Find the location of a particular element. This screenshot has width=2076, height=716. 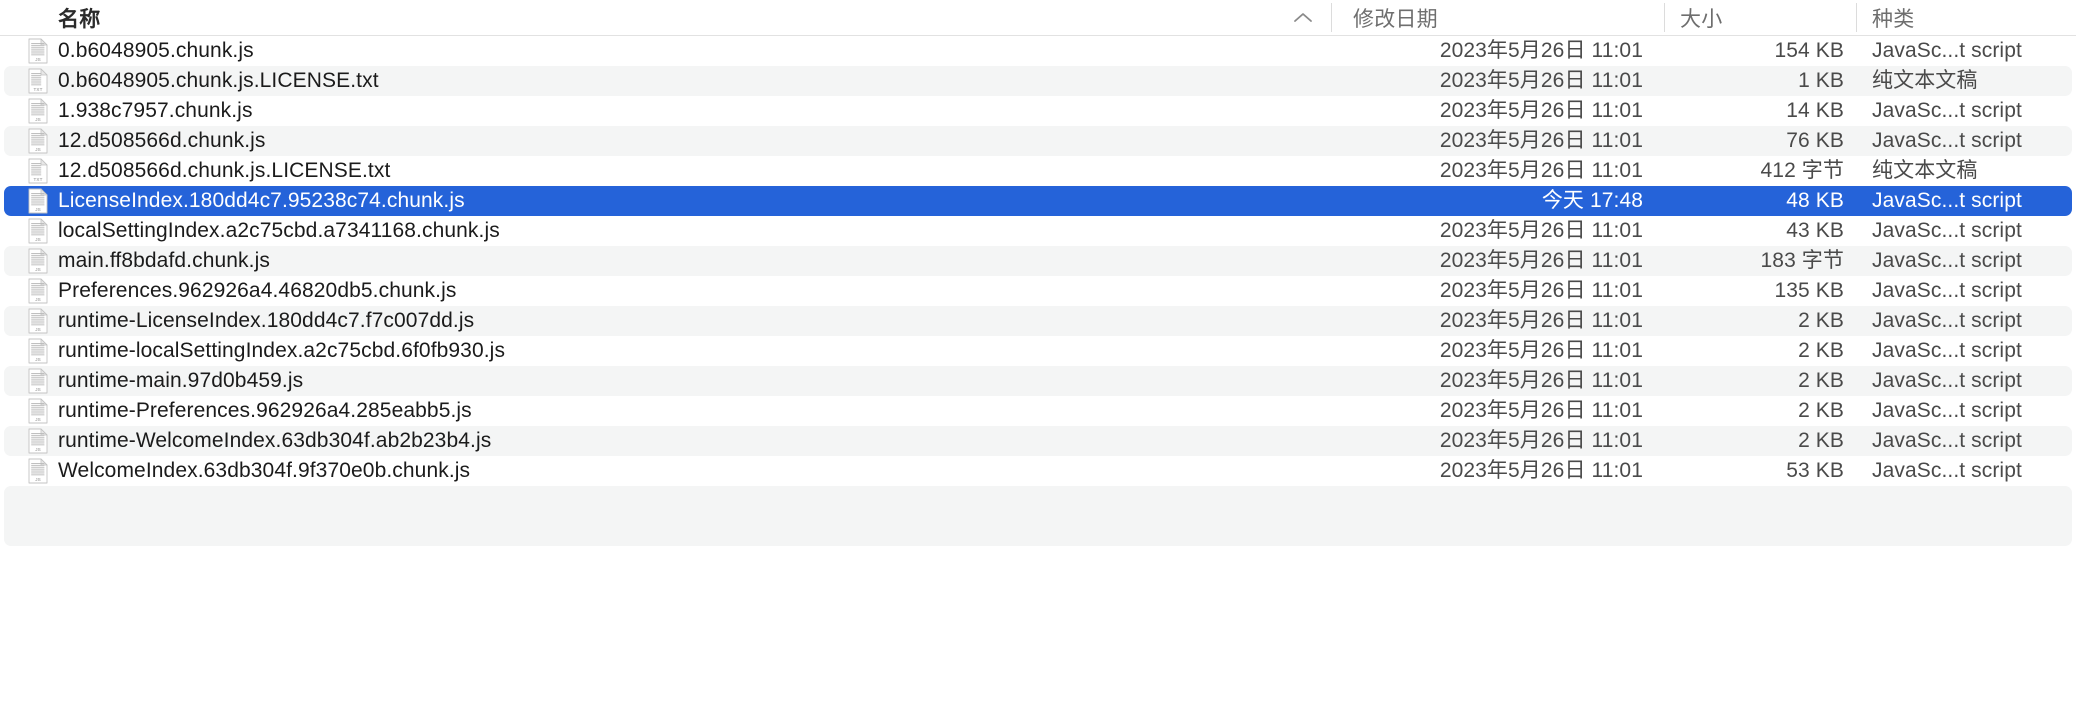

file-name-label: 12.d508566d.chunk.js.LICENSE.txt is located at coordinates (224, 170).